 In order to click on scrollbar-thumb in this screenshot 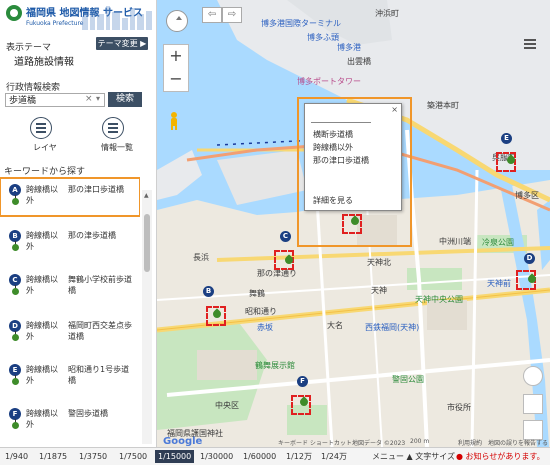, I will do `click(147, 243)`.